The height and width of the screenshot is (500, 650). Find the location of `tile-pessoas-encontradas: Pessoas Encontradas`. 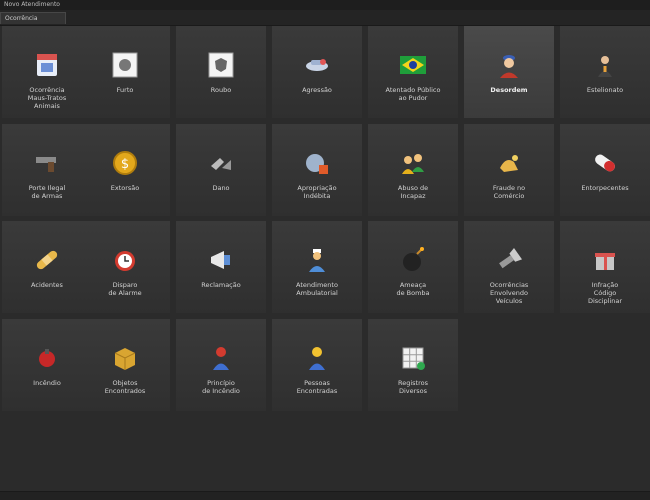

tile-pessoas-encontradas: Pessoas Encontradas is located at coordinates (317, 365).